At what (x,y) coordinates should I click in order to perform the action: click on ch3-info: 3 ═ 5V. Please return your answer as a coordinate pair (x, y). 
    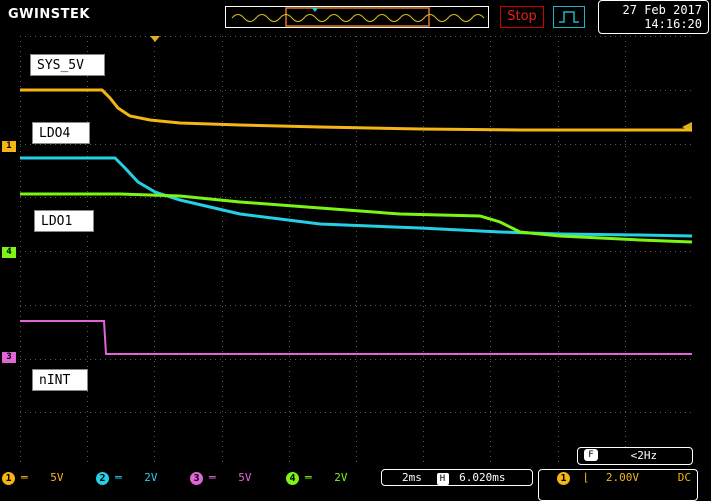
    Looking at the image, I should click on (221, 477).